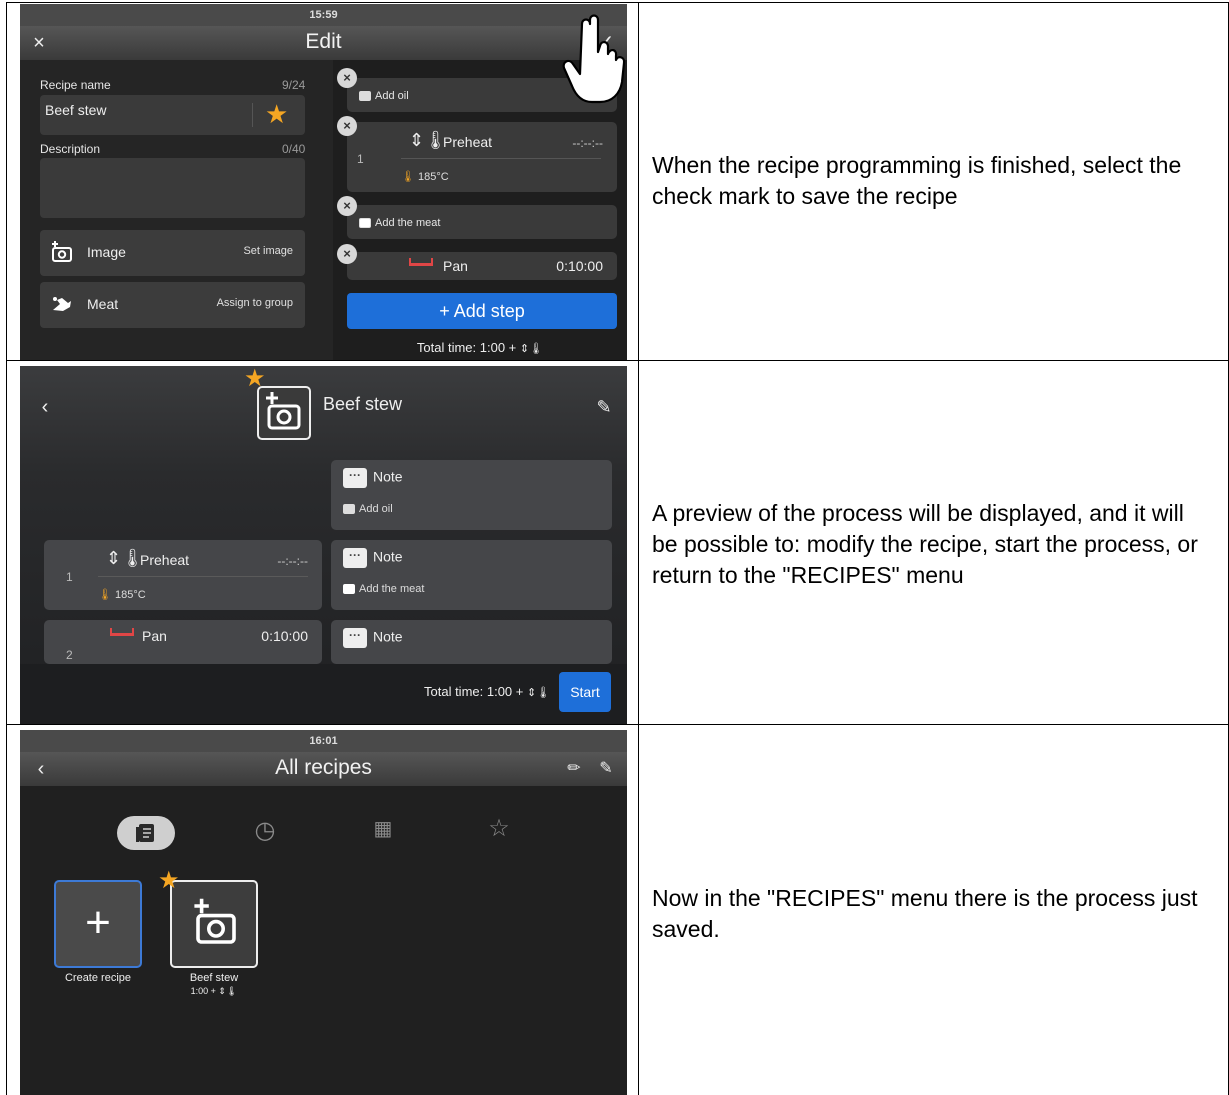  Describe the element at coordinates (482, 222) in the screenshot. I see `step-note-add-meat: Add the meat` at that location.